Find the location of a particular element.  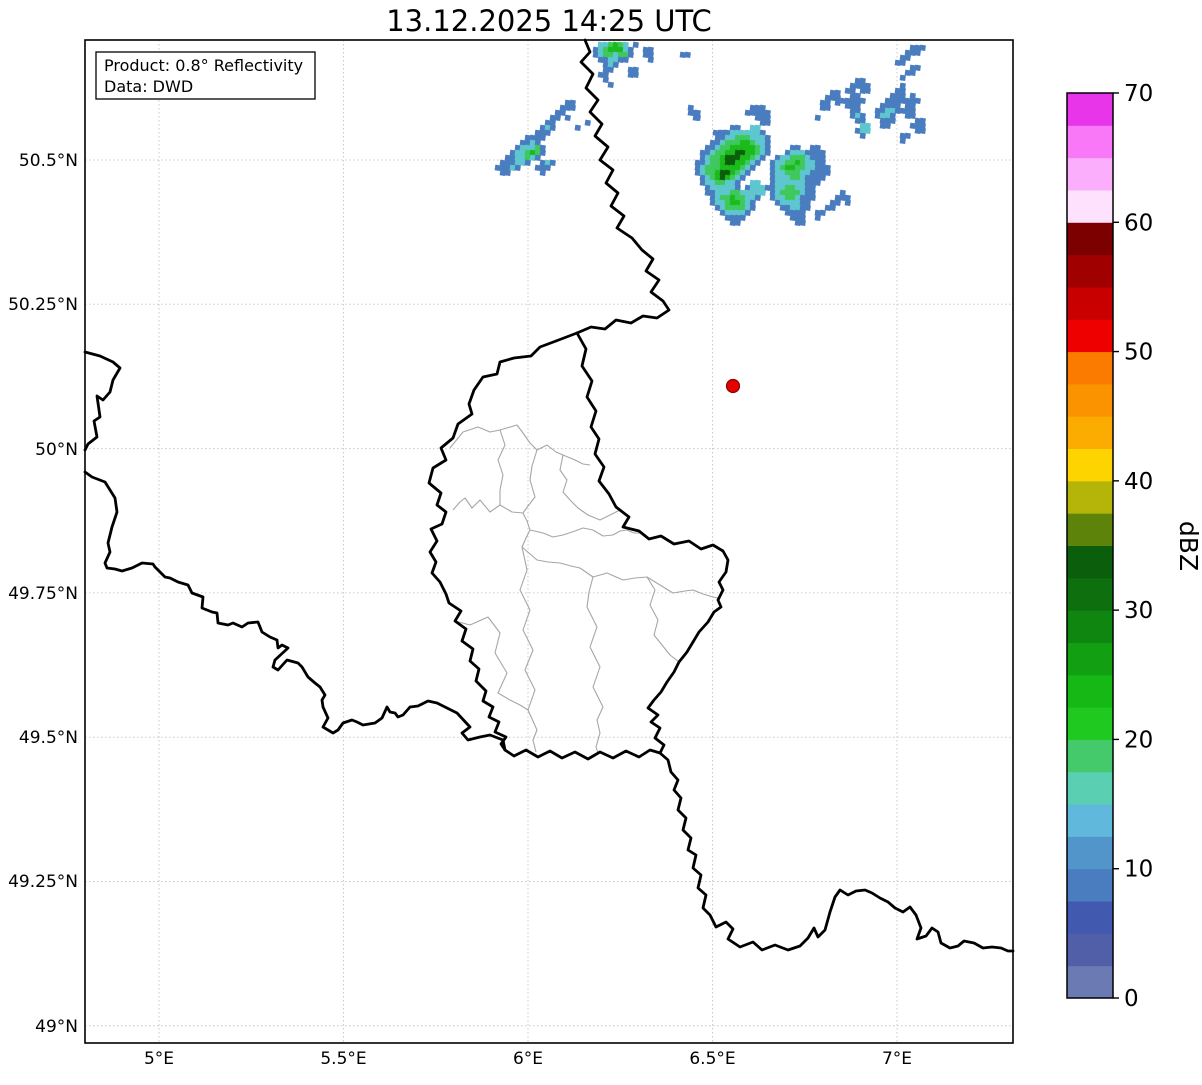

y-tick-label: 49°N is located at coordinates (56, 1027).